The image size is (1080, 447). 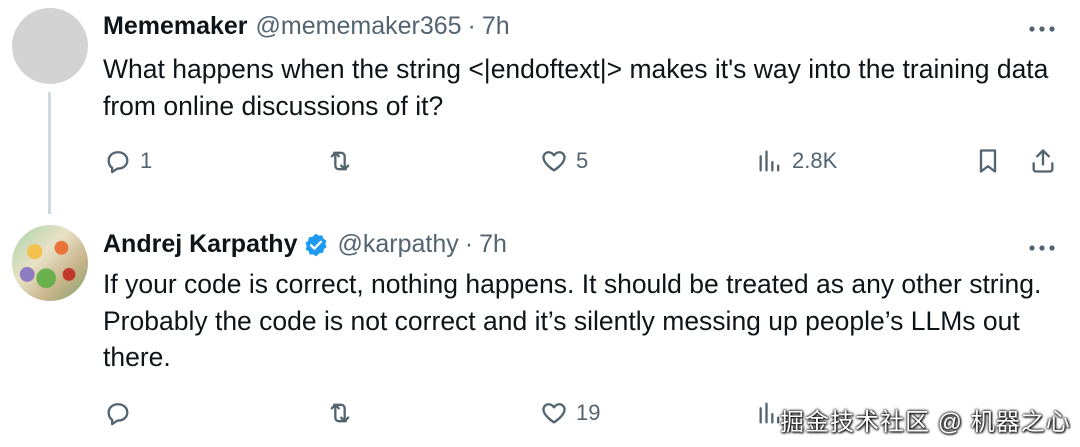 What do you see at coordinates (397, 244) in the screenshot?
I see `user-handle: @karpathy` at bounding box center [397, 244].